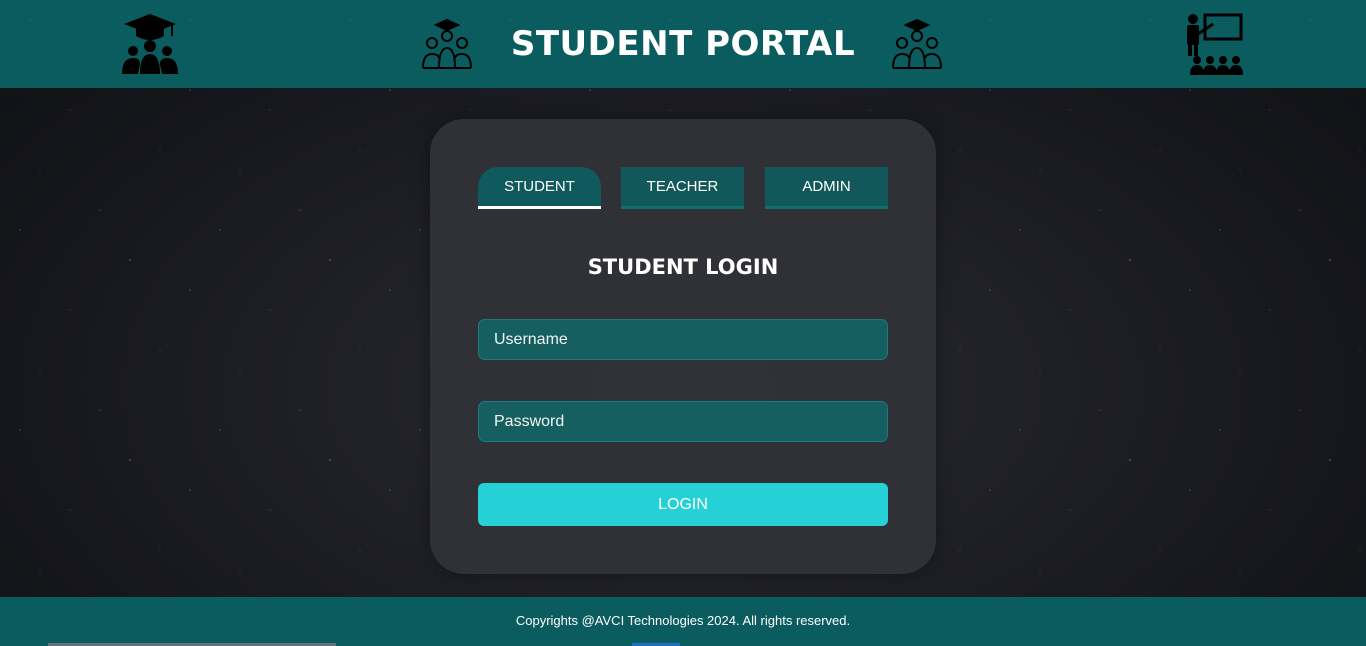 The image size is (1366, 646). I want to click on student-group-outline-icon, so click(917, 44).